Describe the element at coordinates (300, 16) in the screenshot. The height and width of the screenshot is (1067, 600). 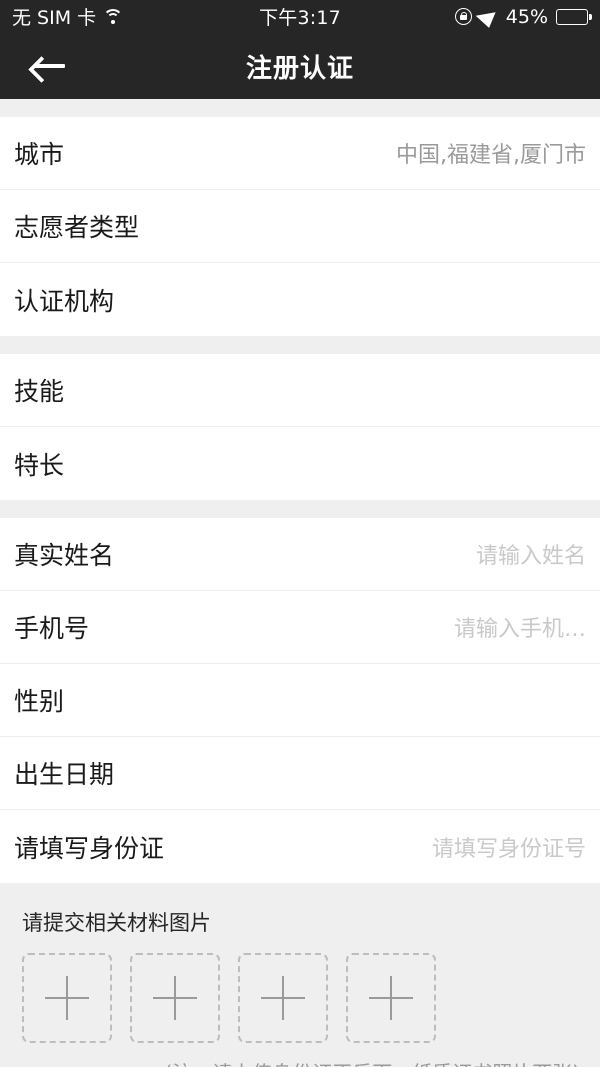
I see `status-bar: 无 SIM 卡 下午3:17 45%` at that location.